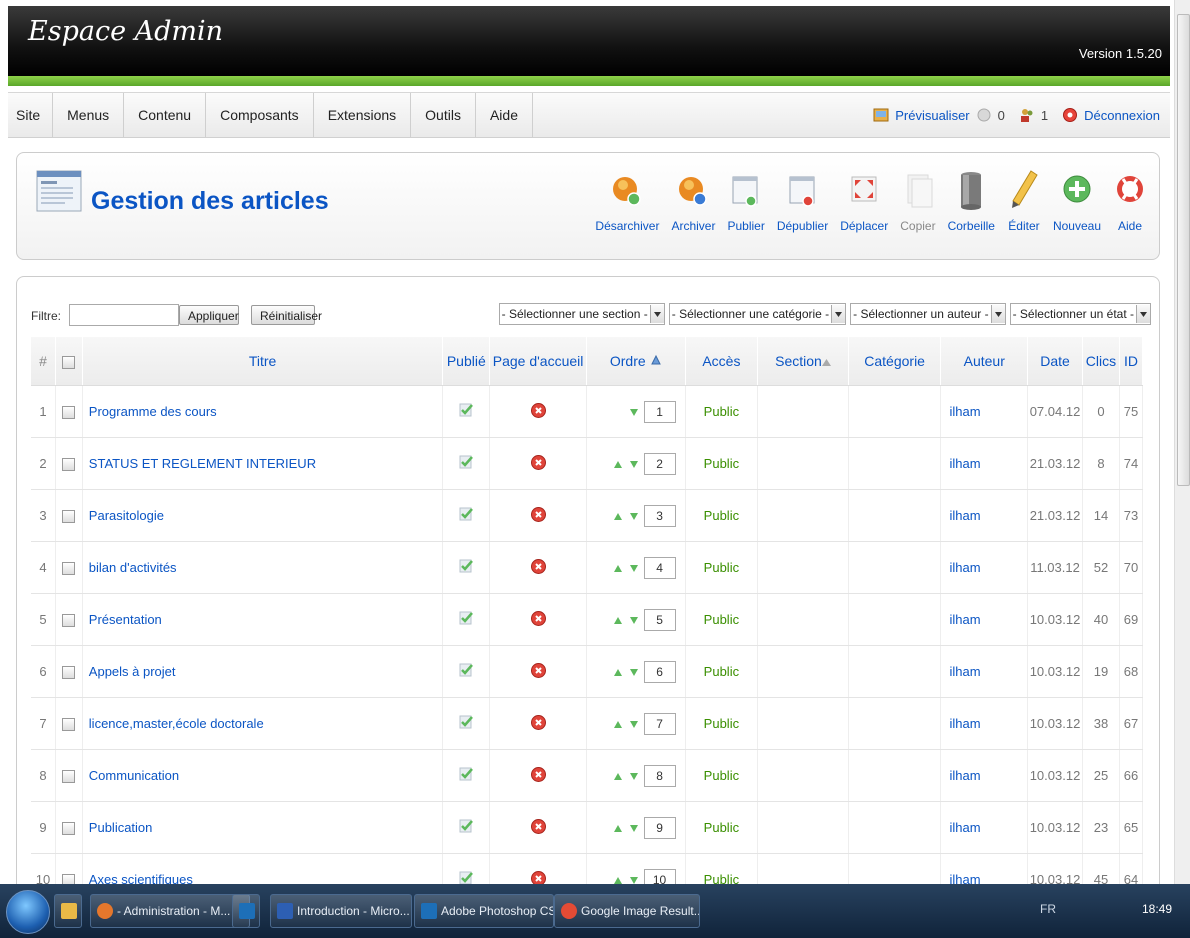  What do you see at coordinates (659, 567) in the screenshot?
I see `order-input: 4` at bounding box center [659, 567].